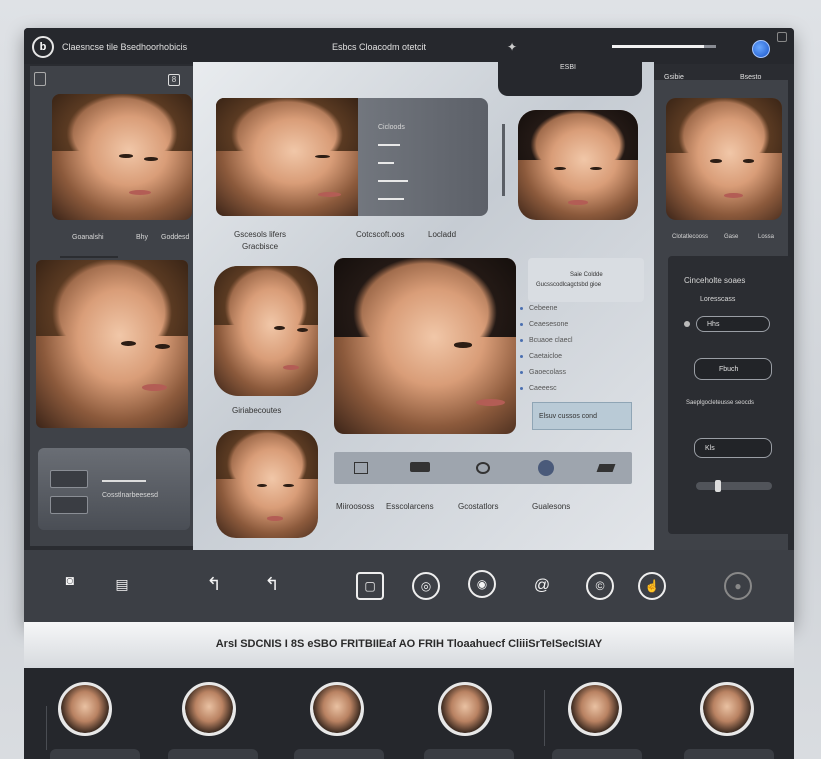 The image size is (821, 759). Describe the element at coordinates (541, 356) in the screenshot. I see `list-item: Caetaicloe` at that location.